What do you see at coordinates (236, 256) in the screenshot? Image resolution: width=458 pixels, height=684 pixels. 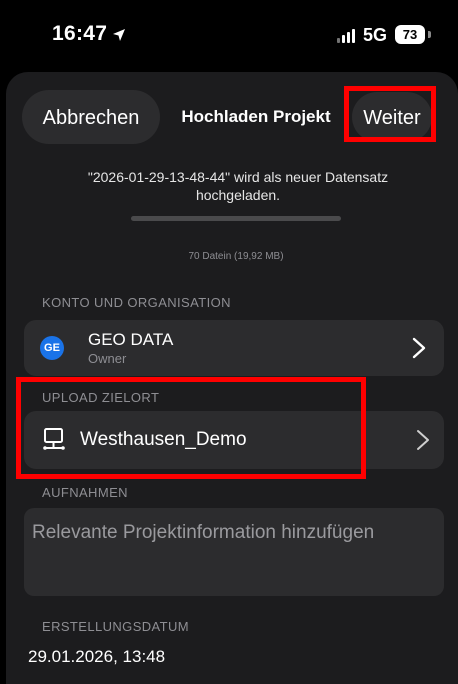 I see `file-count-info: 70 Datein (19,92 MB)` at bounding box center [236, 256].